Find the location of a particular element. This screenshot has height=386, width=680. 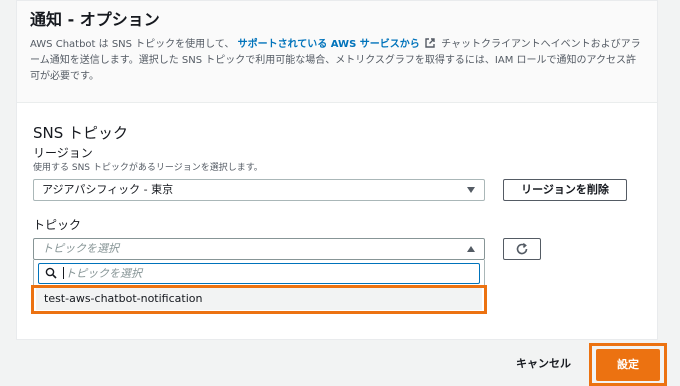

topic-dropdown: トピックを選択 test-aws-chatbot-notification is located at coordinates (259, 287).